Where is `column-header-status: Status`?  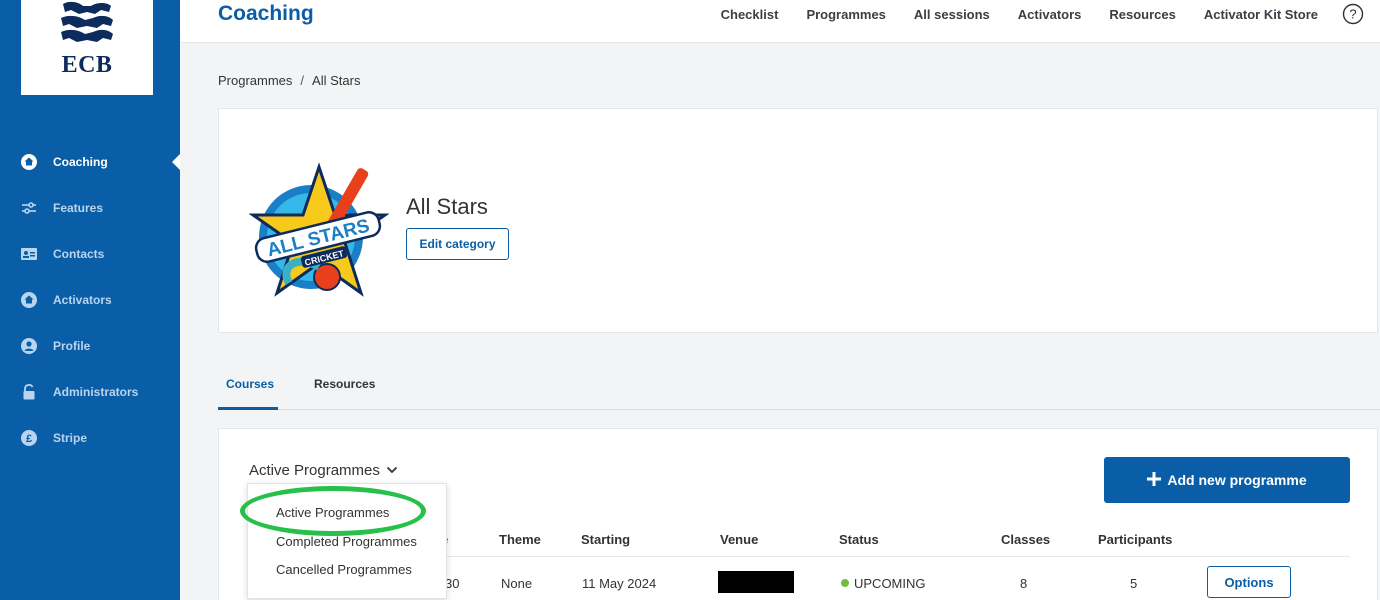
column-header-status: Status is located at coordinates (859, 539).